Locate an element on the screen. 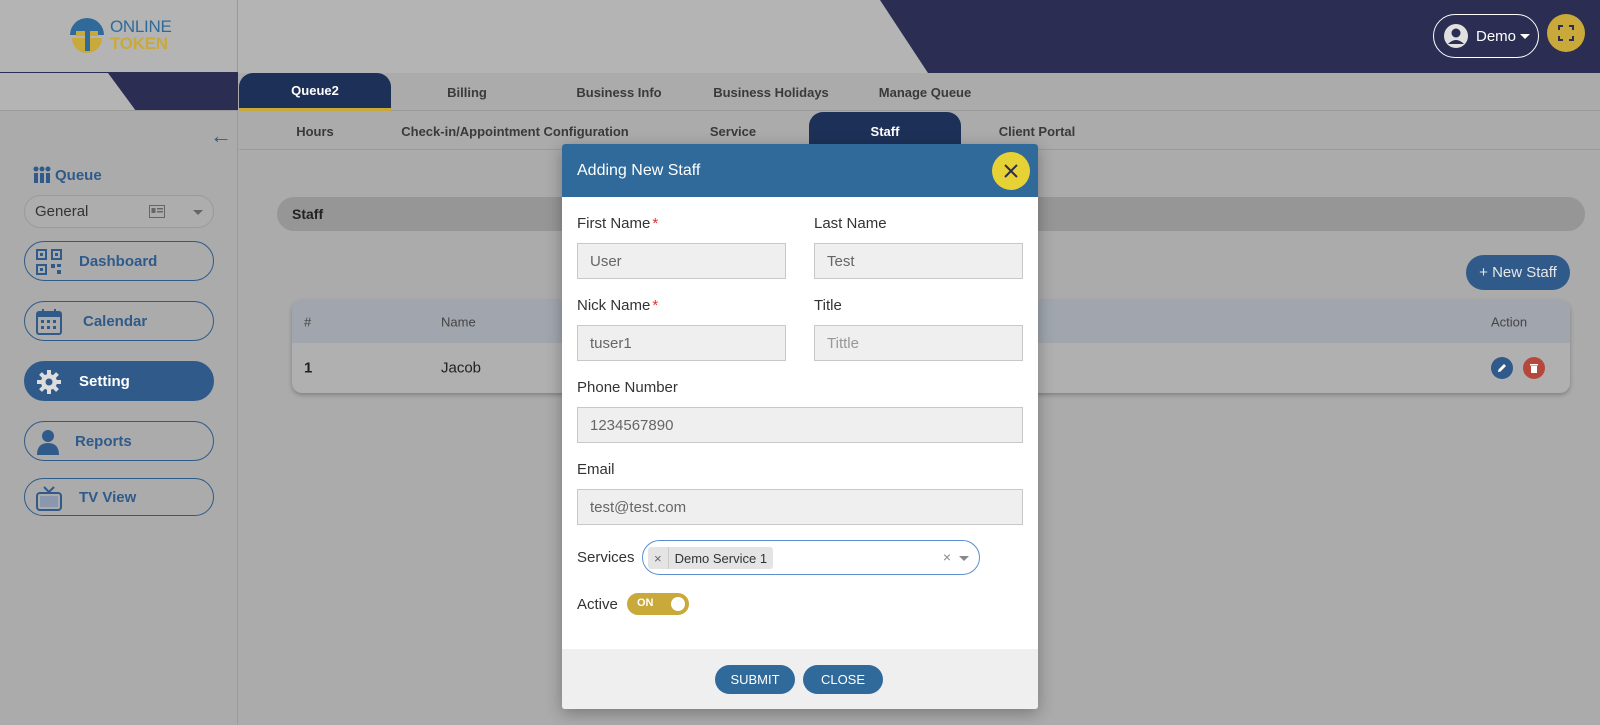 The width and height of the screenshot is (1600, 725). fullscreen-button is located at coordinates (1566, 33).